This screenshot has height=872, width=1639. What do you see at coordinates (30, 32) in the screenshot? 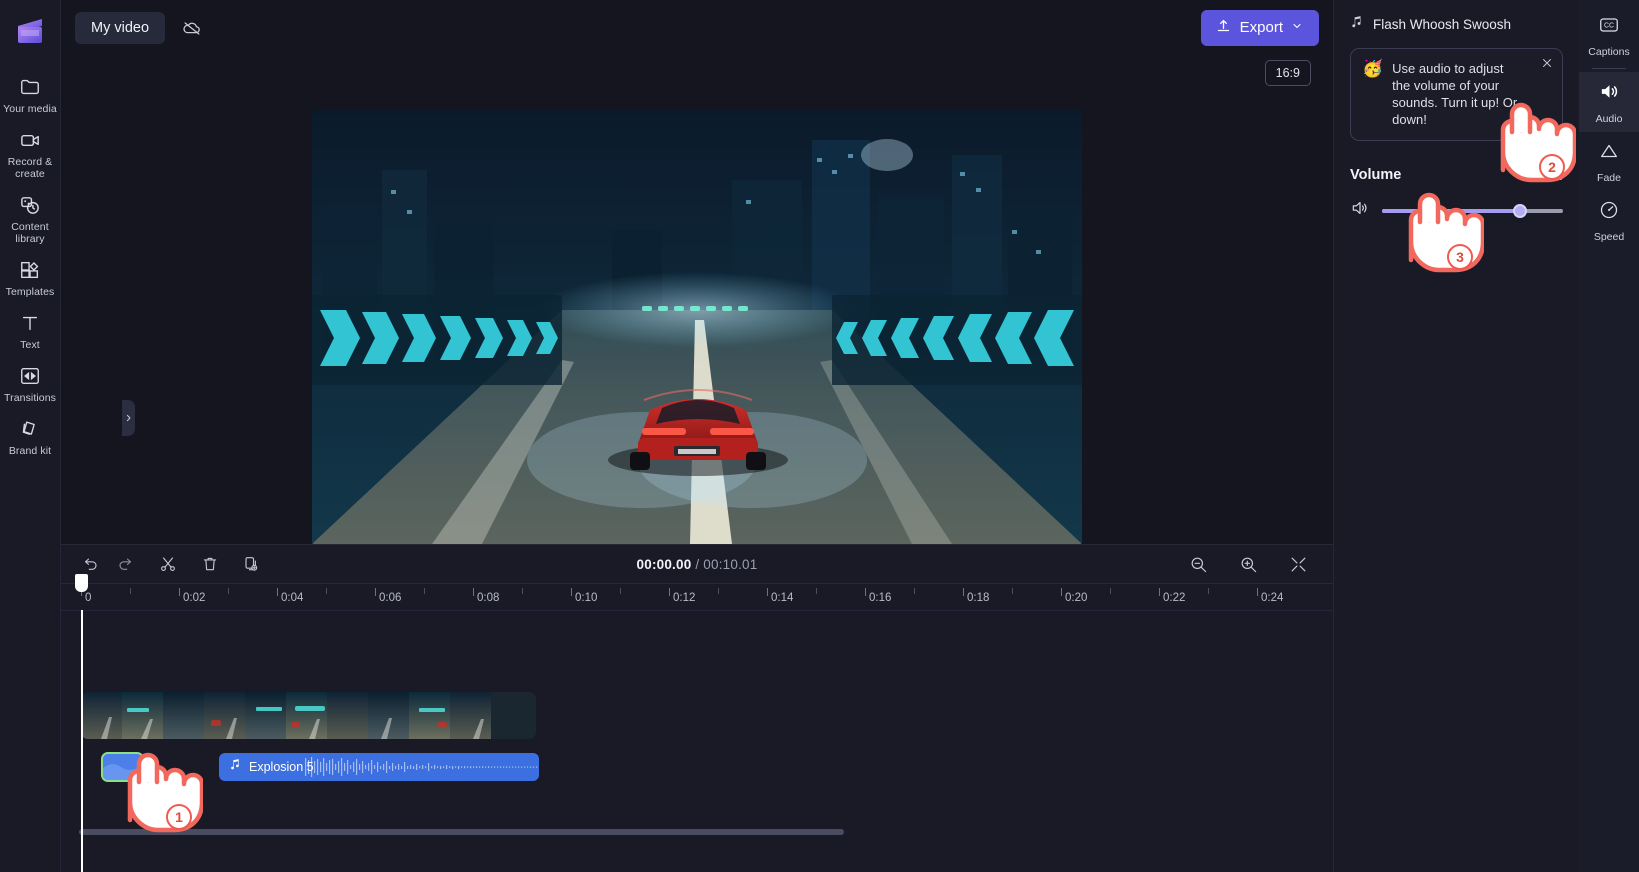
I see `clipchamp-logo-icon` at bounding box center [30, 32].